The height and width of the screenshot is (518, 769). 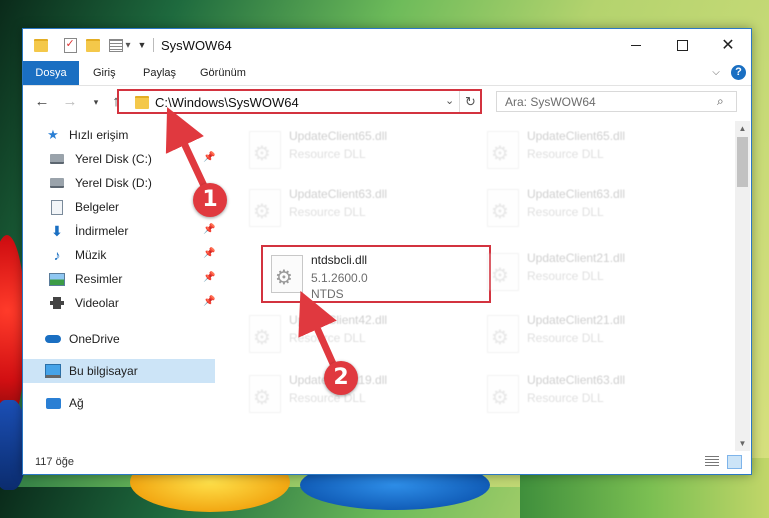 I want to click on sidebar-item-onedrive: OneDrive, so click(x=119, y=339).